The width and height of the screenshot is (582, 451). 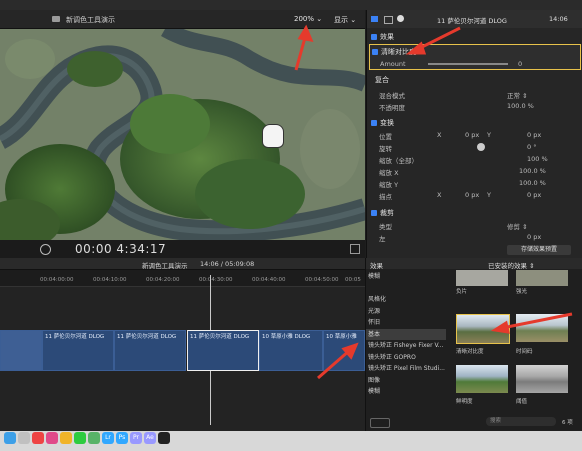 I want to click on chrome-icon, so click(x=38, y=438).